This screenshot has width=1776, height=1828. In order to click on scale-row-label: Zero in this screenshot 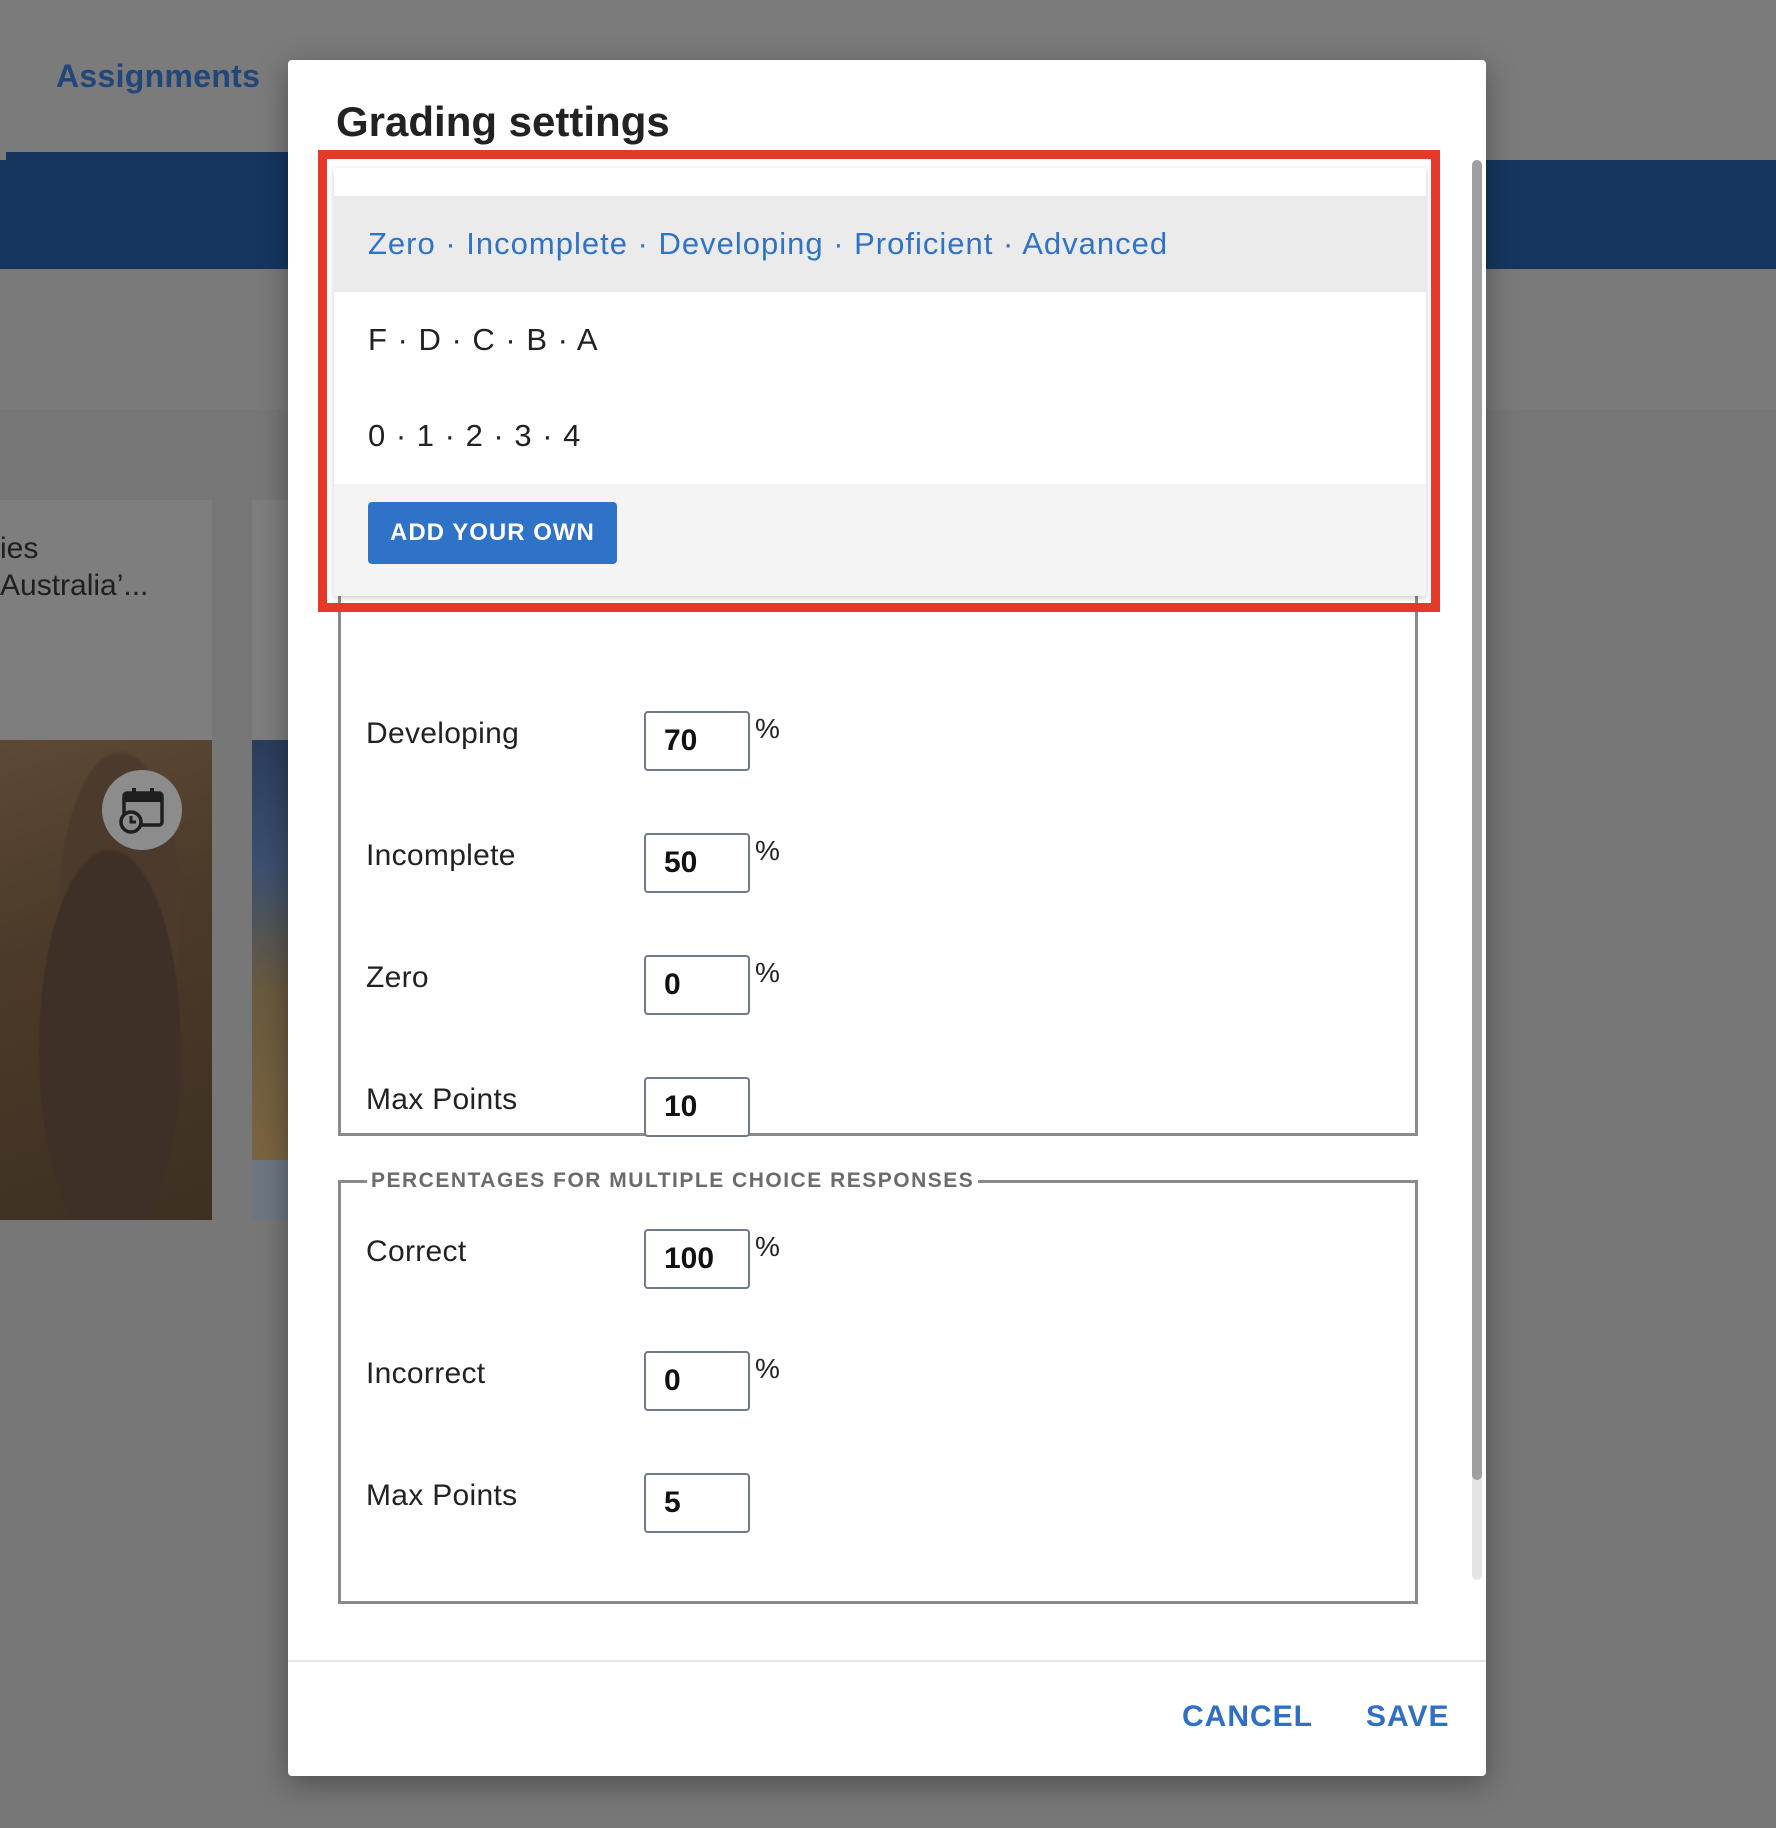, I will do `click(397, 977)`.